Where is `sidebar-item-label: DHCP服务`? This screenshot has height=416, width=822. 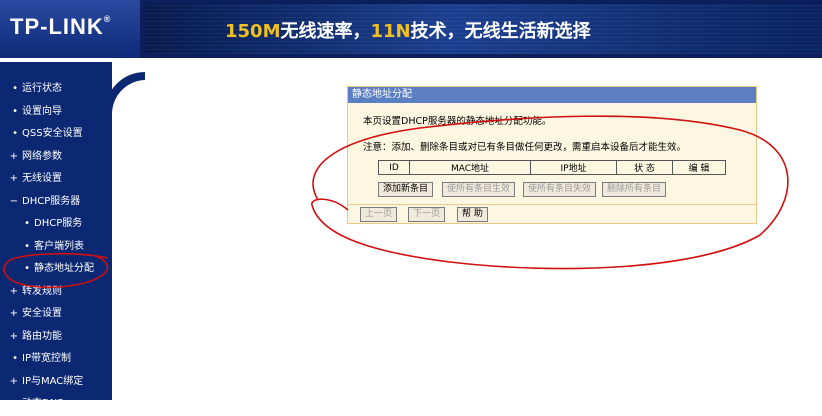 sidebar-item-label: DHCP服务 is located at coordinates (58, 223).